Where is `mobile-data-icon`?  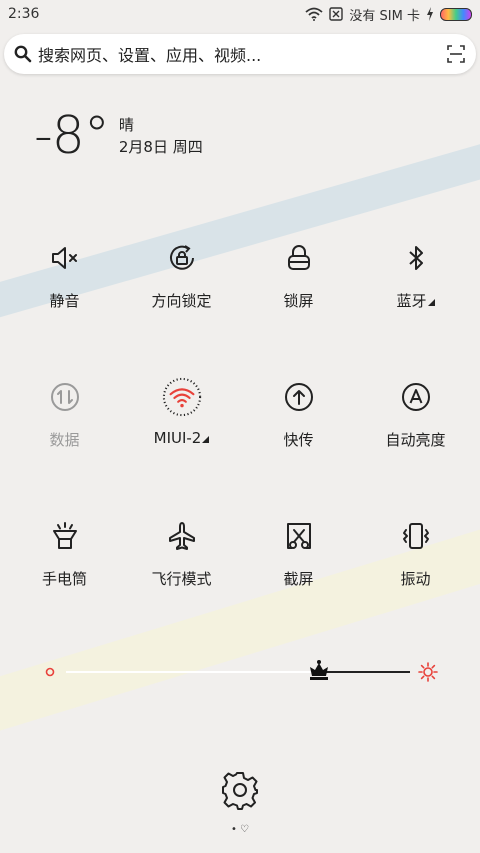
mobile-data-icon is located at coordinates (65, 397).